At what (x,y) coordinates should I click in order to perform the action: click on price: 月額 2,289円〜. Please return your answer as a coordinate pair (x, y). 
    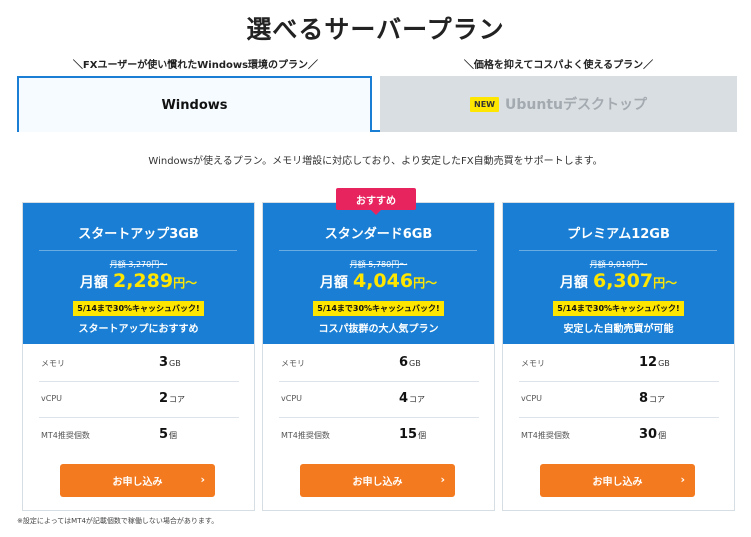
    Looking at the image, I should click on (138, 281).